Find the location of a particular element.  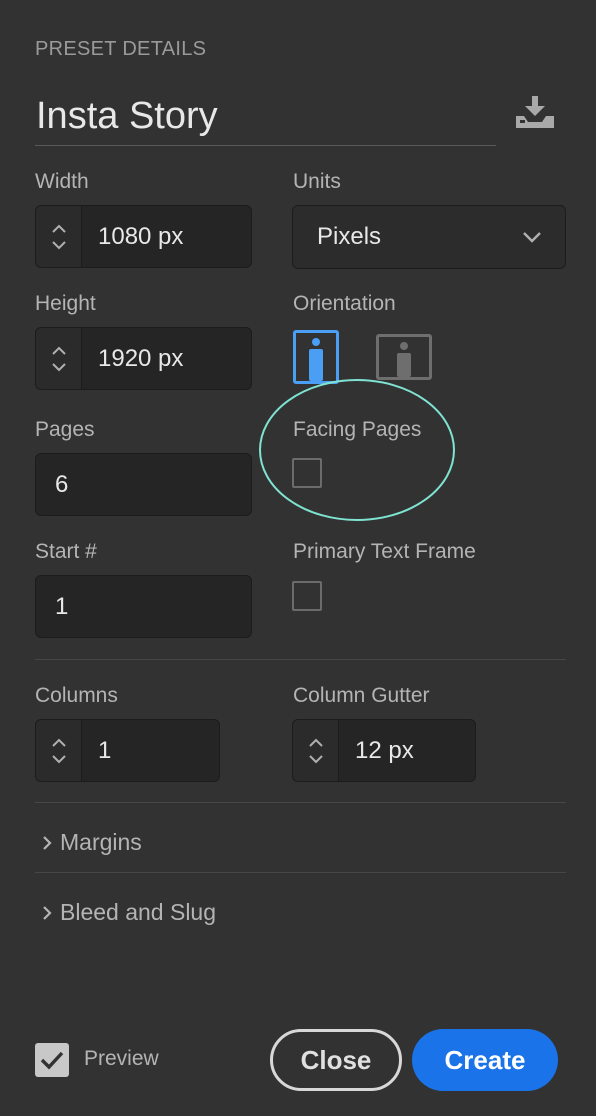

columns-field: 1 is located at coordinates (127, 750).